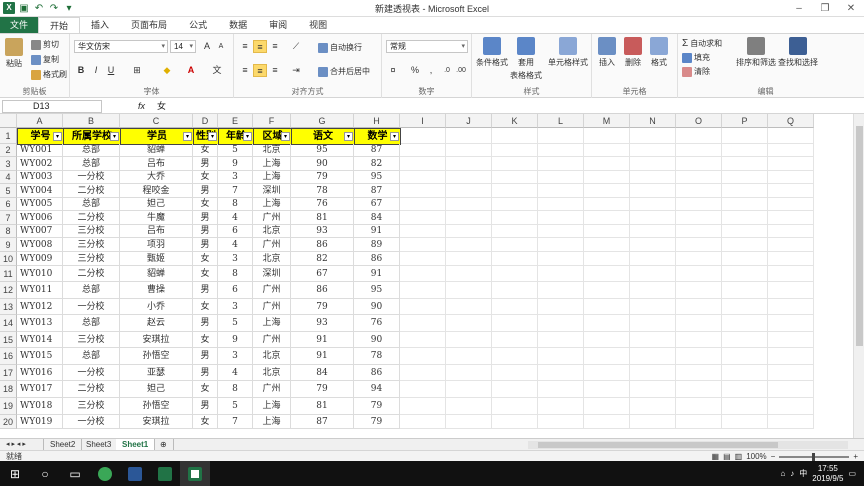 This screenshot has width=864, height=486. What do you see at coordinates (696, 71) in the screenshot?
I see `clear-button: 清除` at bounding box center [696, 71].